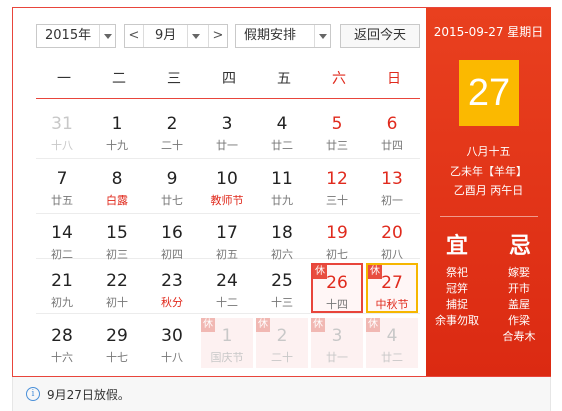  I want to click on day-cell: 4 廿二, so click(282, 131).